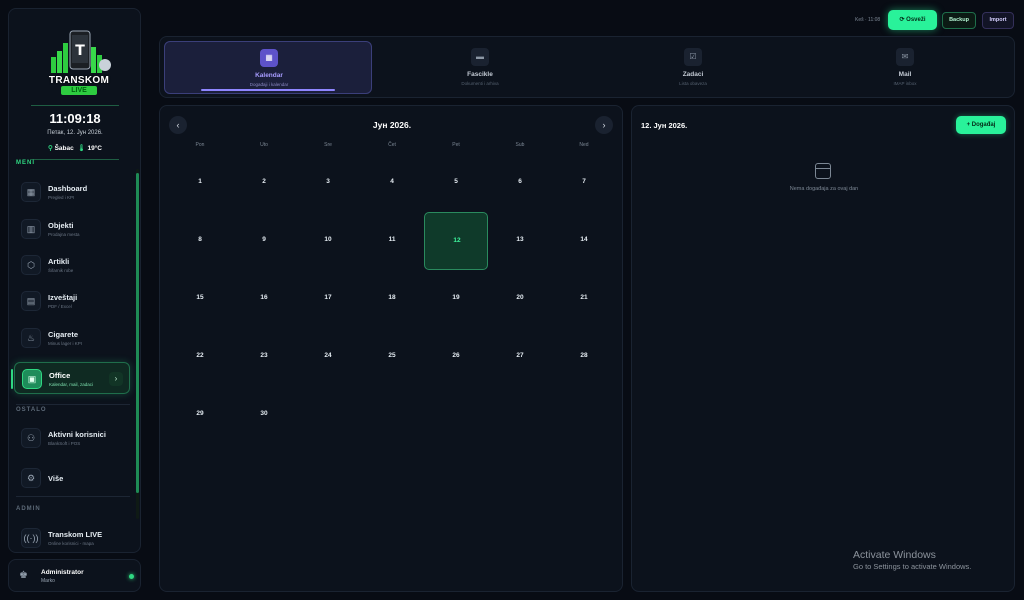 The height and width of the screenshot is (600, 1024). I want to click on calendar-day: 13, so click(520, 241).